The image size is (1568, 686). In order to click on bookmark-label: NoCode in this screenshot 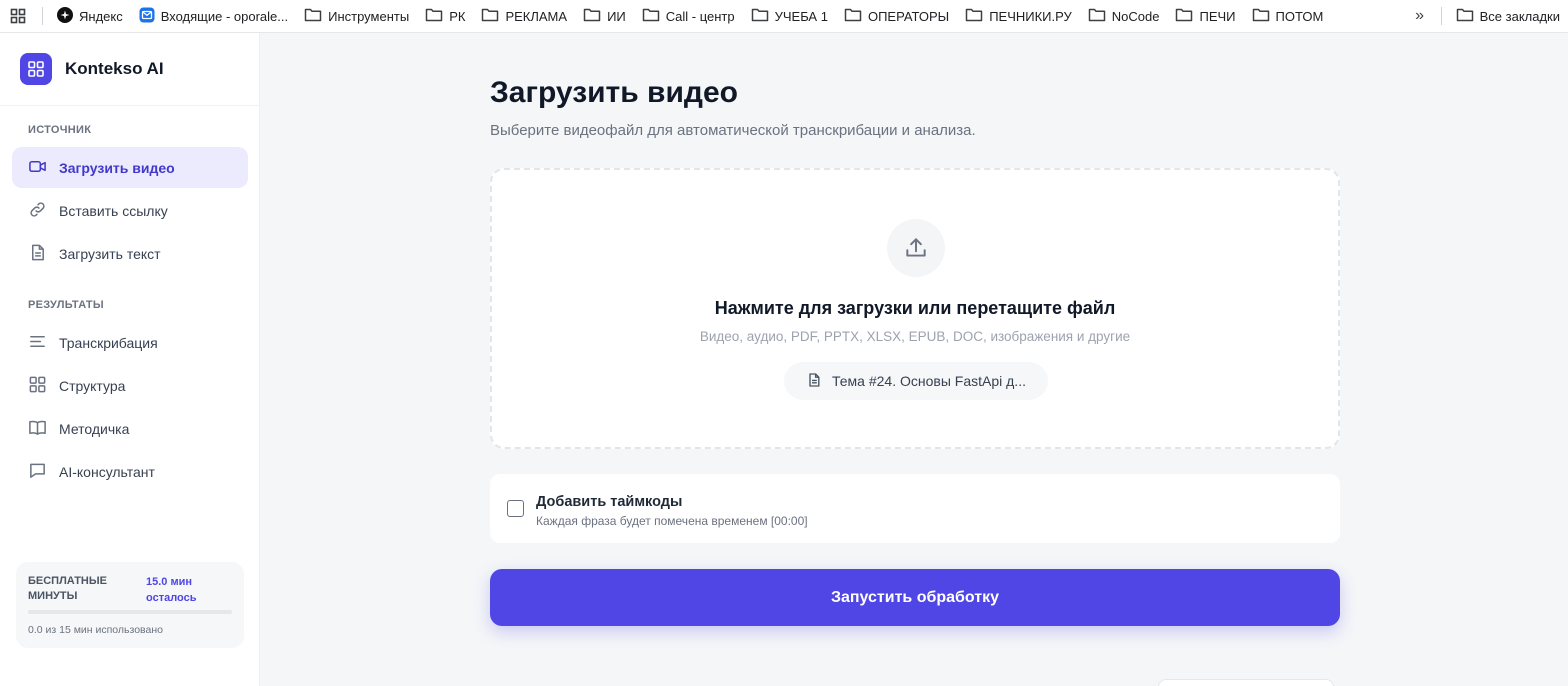, I will do `click(1135, 16)`.